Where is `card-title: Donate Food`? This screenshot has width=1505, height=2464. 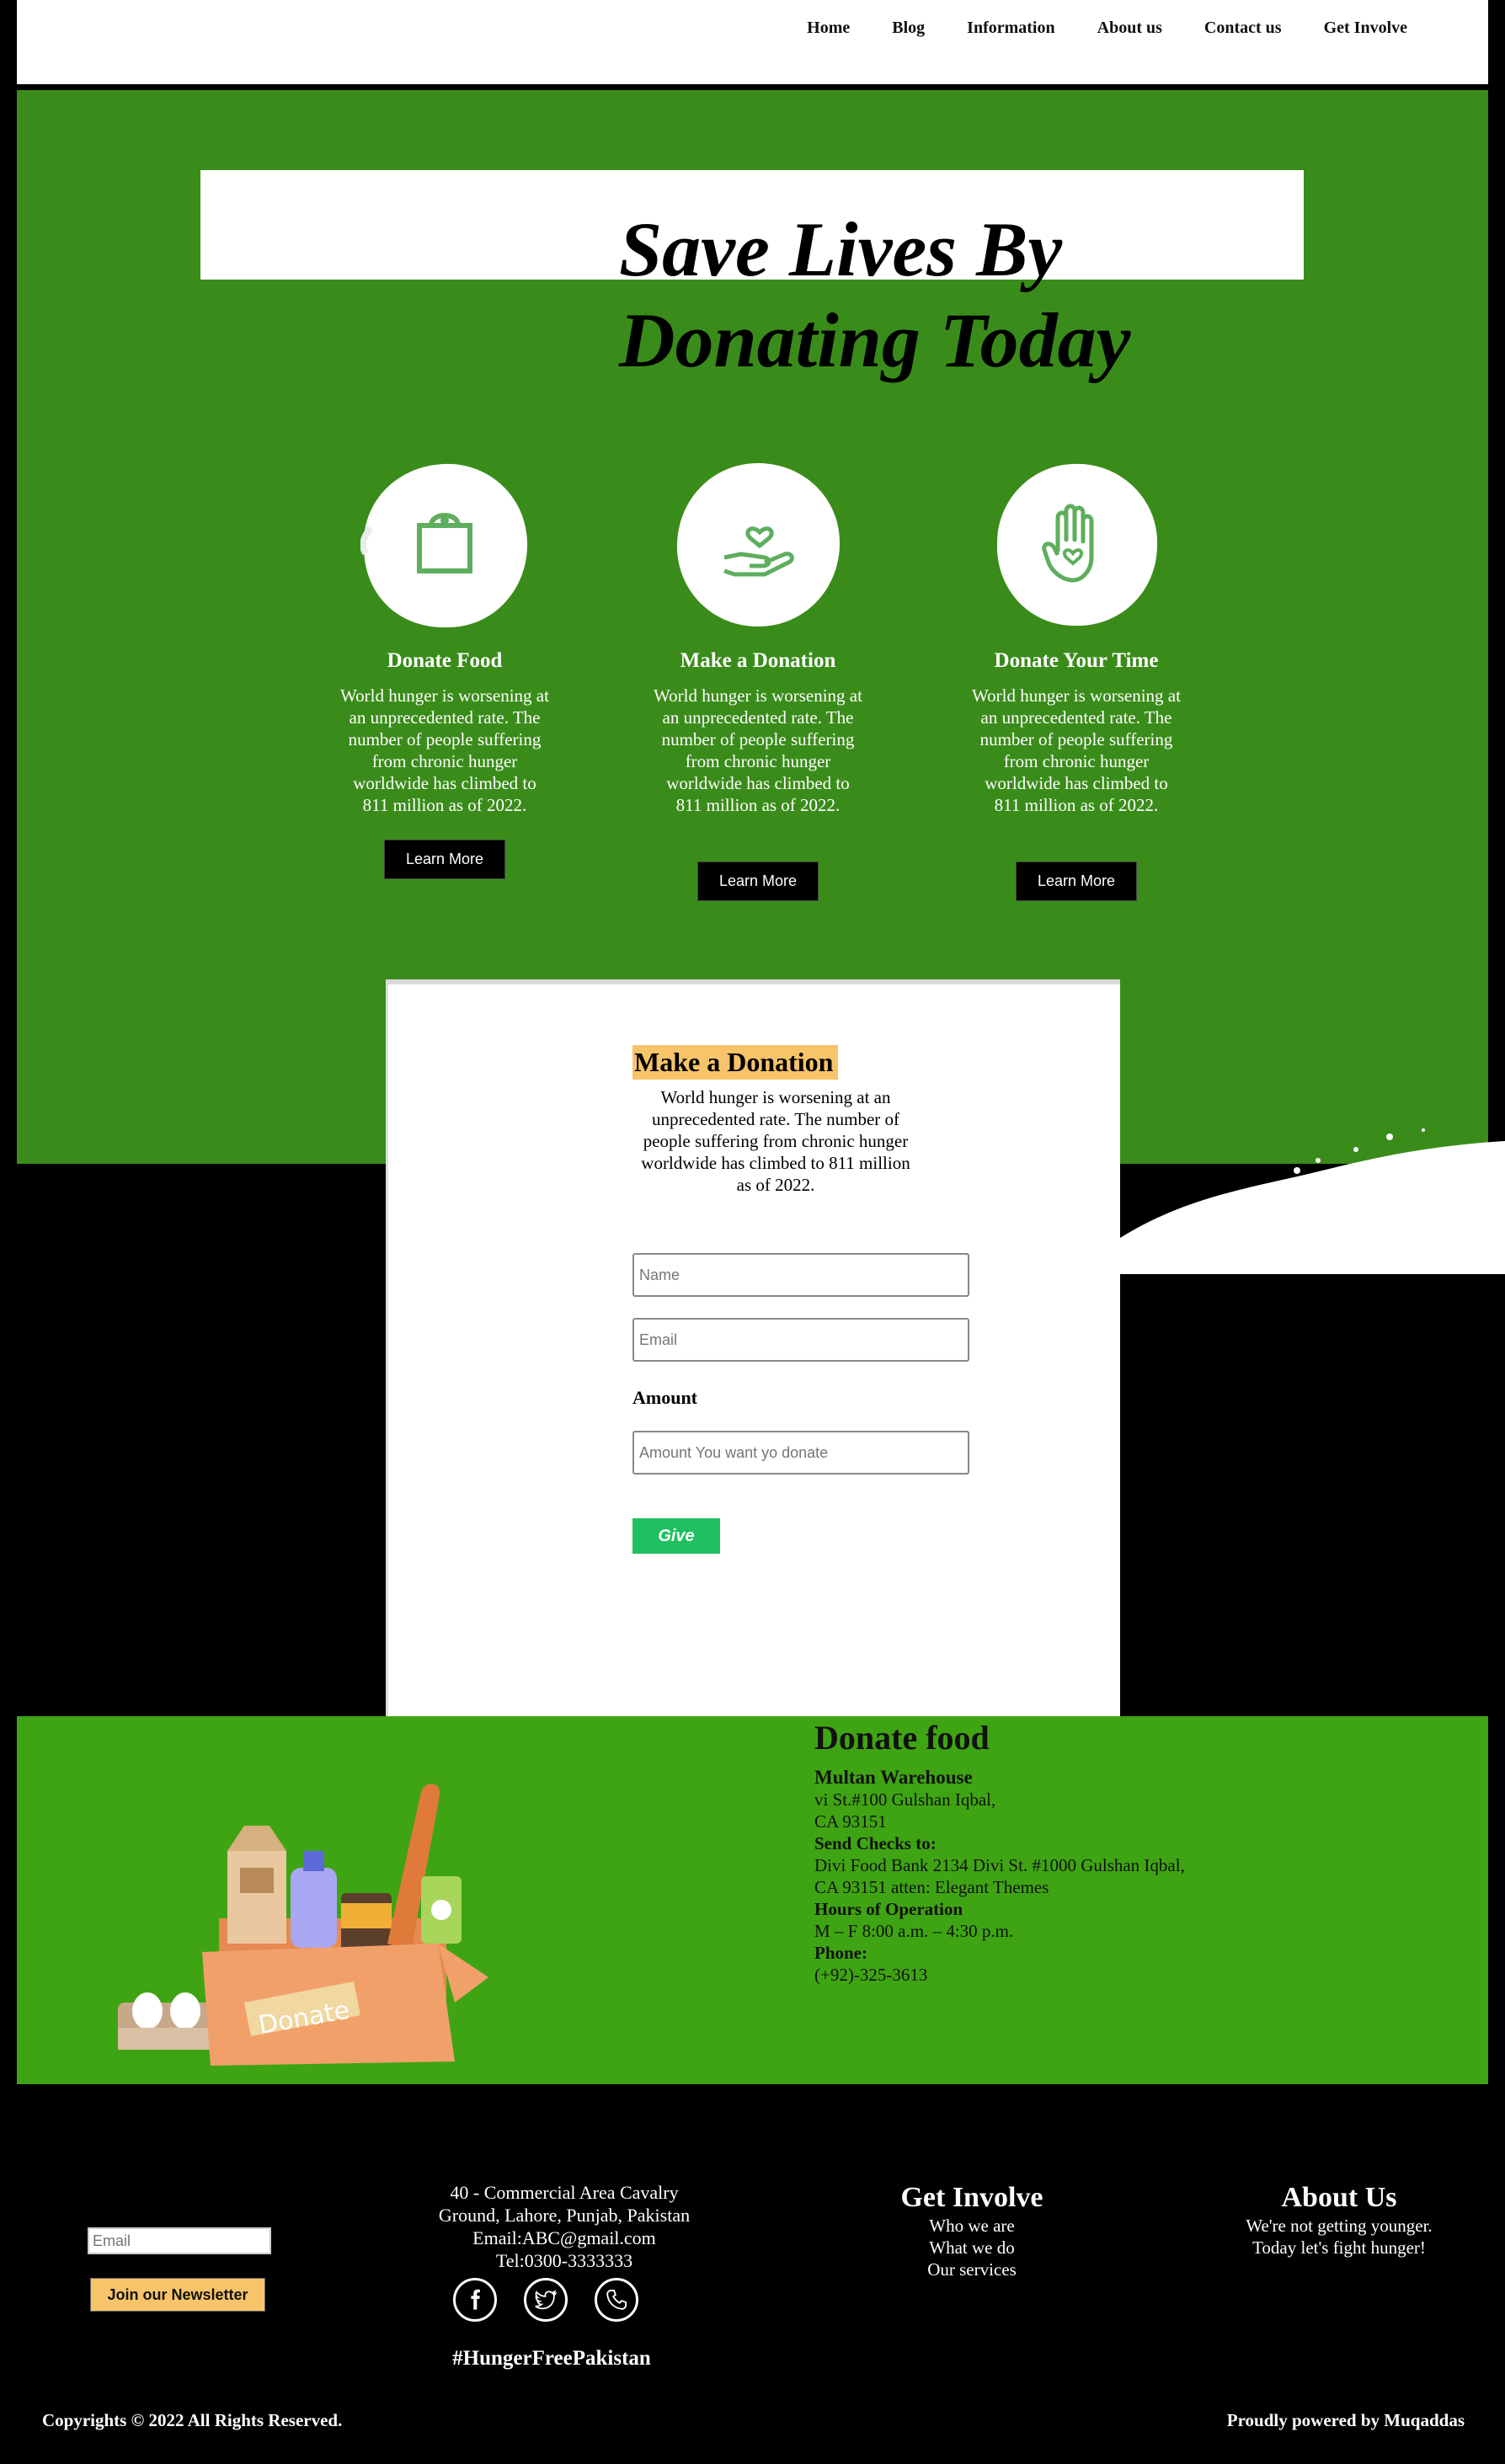 card-title: Donate Food is located at coordinates (445, 660).